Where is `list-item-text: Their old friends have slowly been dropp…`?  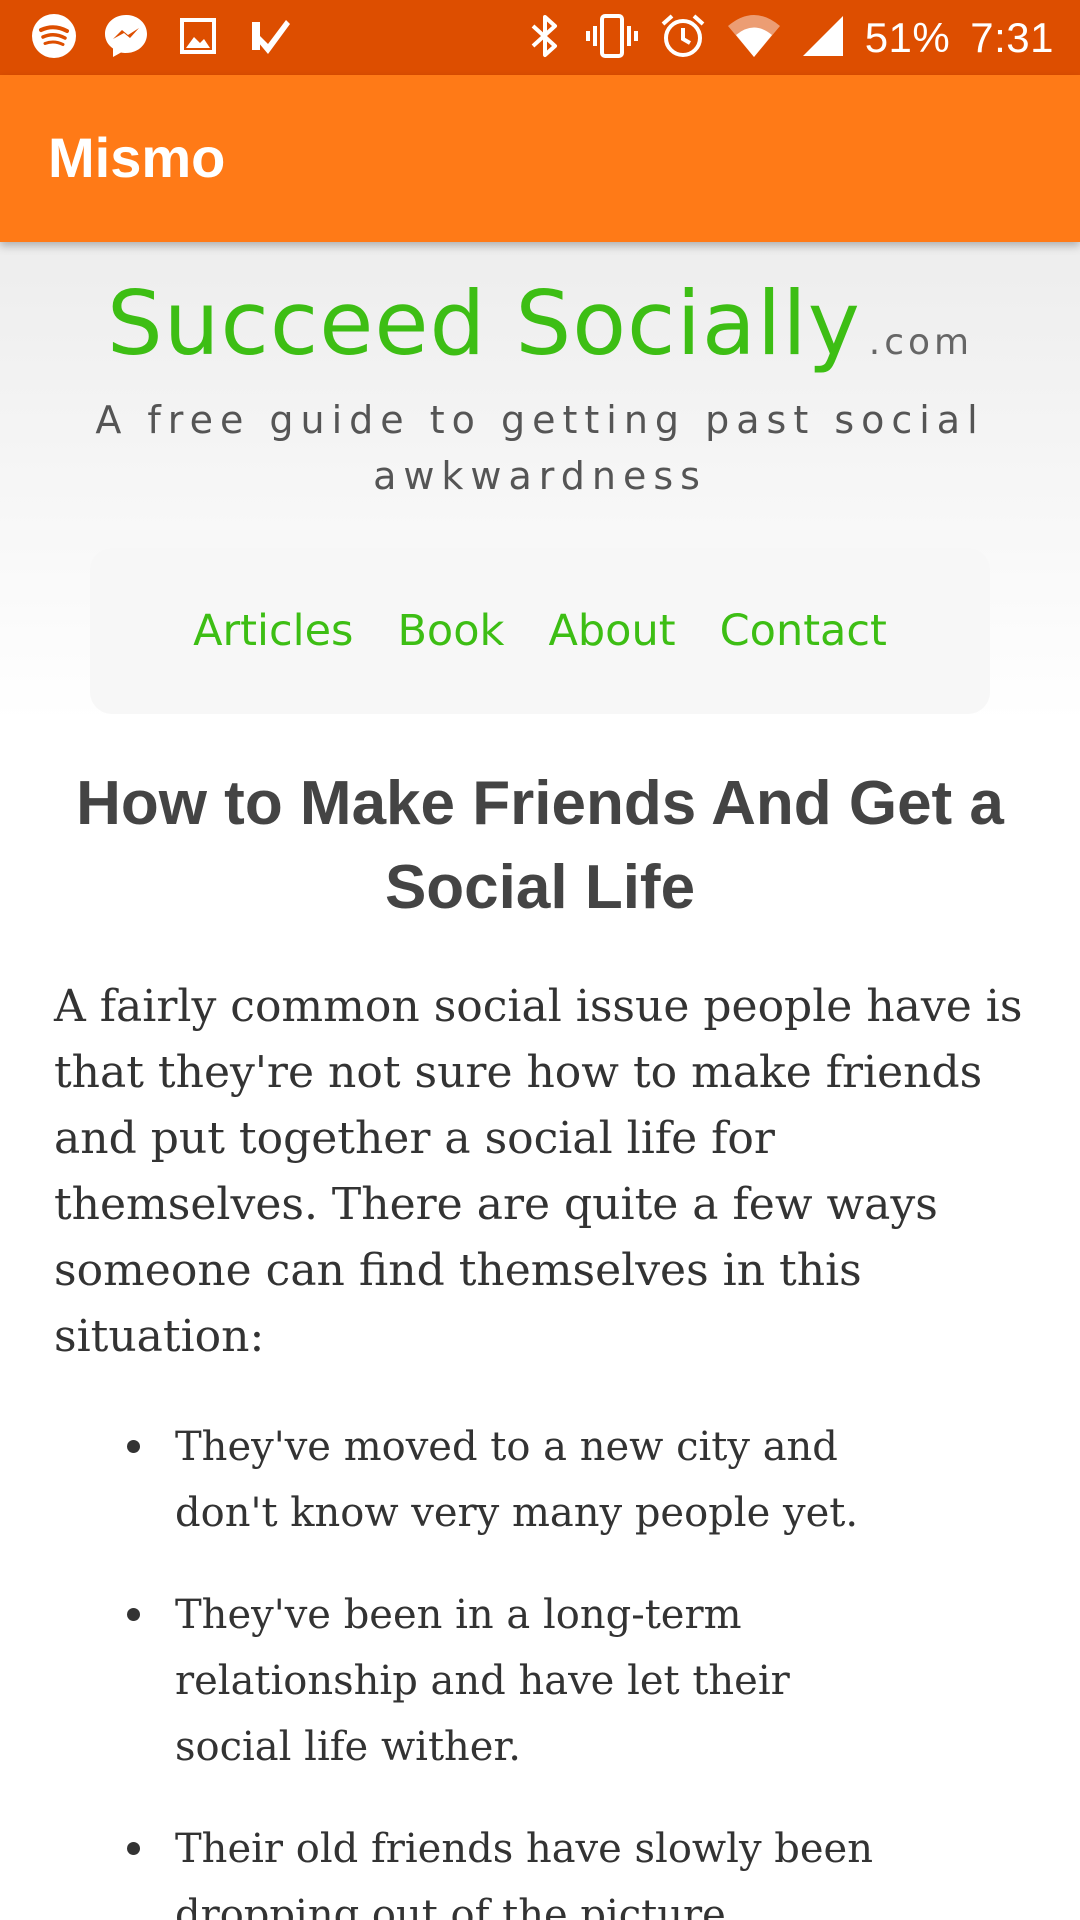
list-item-text: Their old friends have slowly been dropp… is located at coordinates (524, 1873).